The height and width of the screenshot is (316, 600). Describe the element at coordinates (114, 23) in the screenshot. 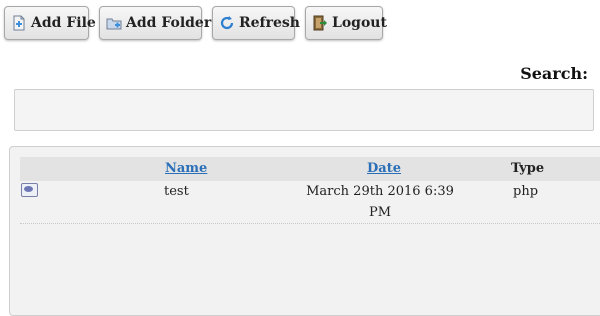

I see `add-folder-icon` at that location.